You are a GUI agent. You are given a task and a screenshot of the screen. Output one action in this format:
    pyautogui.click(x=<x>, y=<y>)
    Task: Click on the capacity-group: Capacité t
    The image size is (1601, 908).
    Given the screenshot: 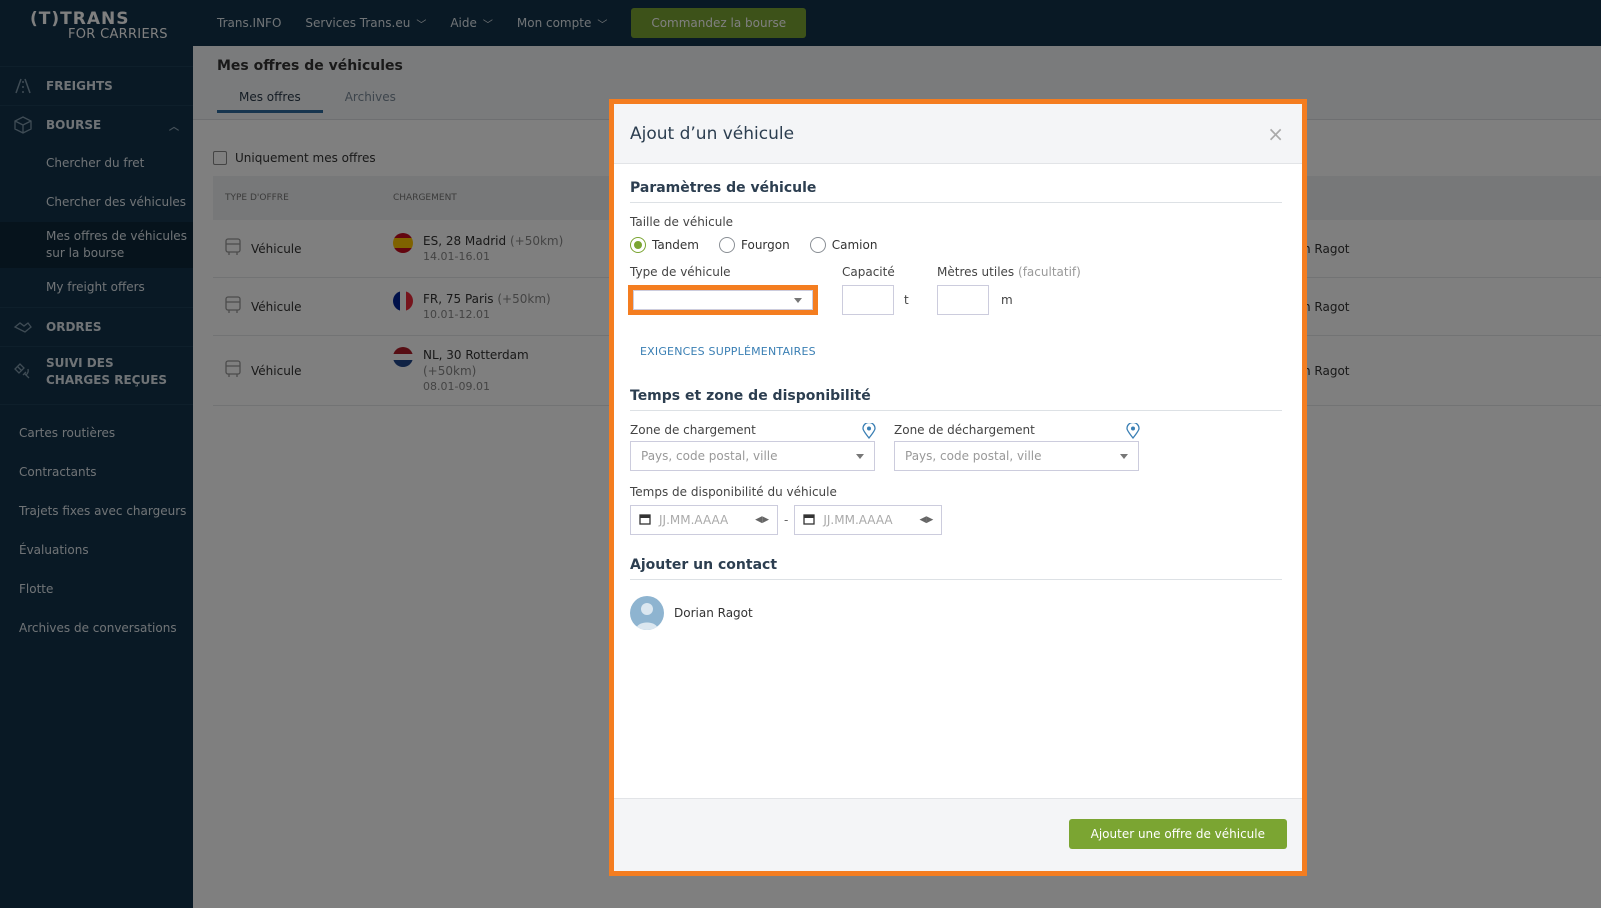 What is the action you would take?
    pyautogui.click(x=889, y=290)
    